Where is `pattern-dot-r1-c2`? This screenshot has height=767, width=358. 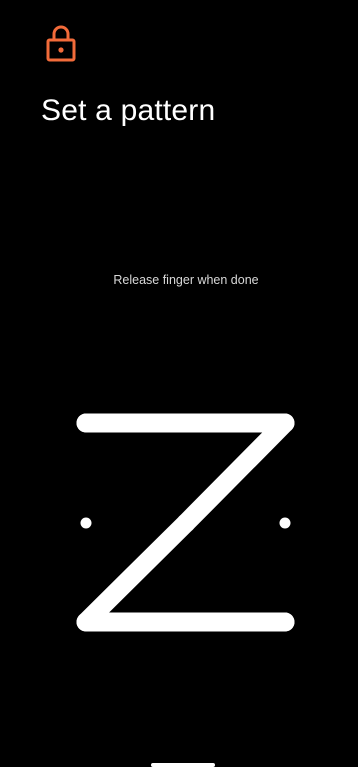 pattern-dot-r1-c2 is located at coordinates (285, 523).